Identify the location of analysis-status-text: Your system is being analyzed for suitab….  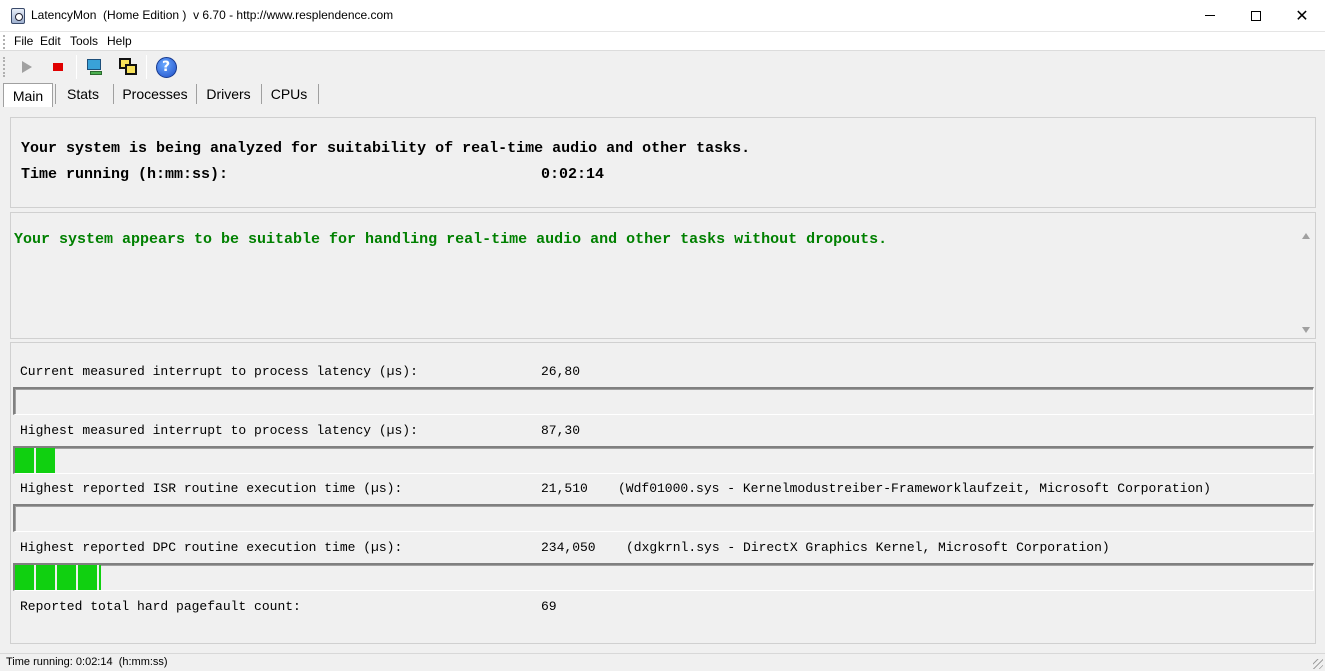
(386, 148).